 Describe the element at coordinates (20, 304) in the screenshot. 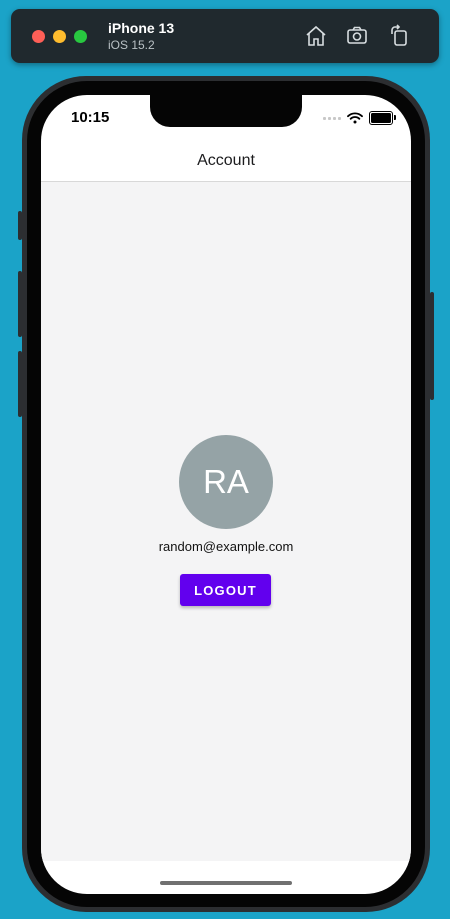

I see `volume-up-button` at that location.